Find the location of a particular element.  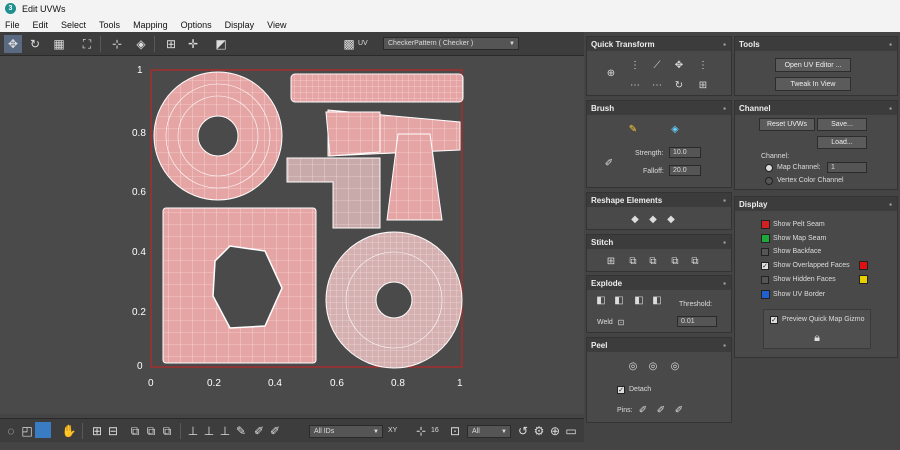

rollout-header: Channel ▪ is located at coordinates (816, 108).